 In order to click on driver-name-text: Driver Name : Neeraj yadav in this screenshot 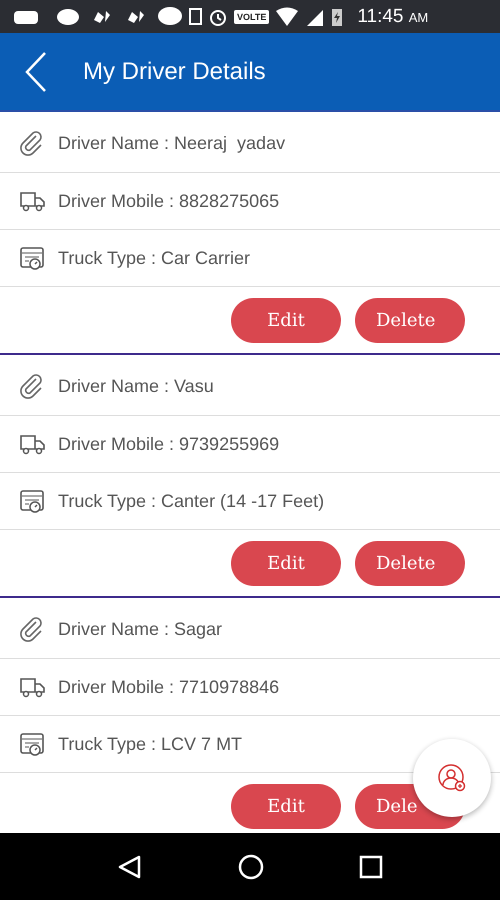, I will do `click(172, 143)`.